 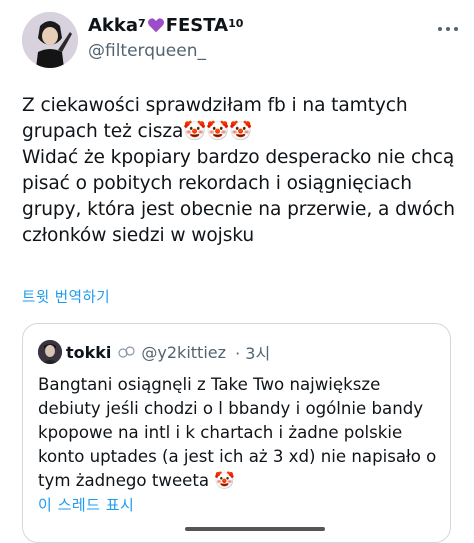 I want to click on author-handle: @filterqueen_, so click(x=165, y=51).